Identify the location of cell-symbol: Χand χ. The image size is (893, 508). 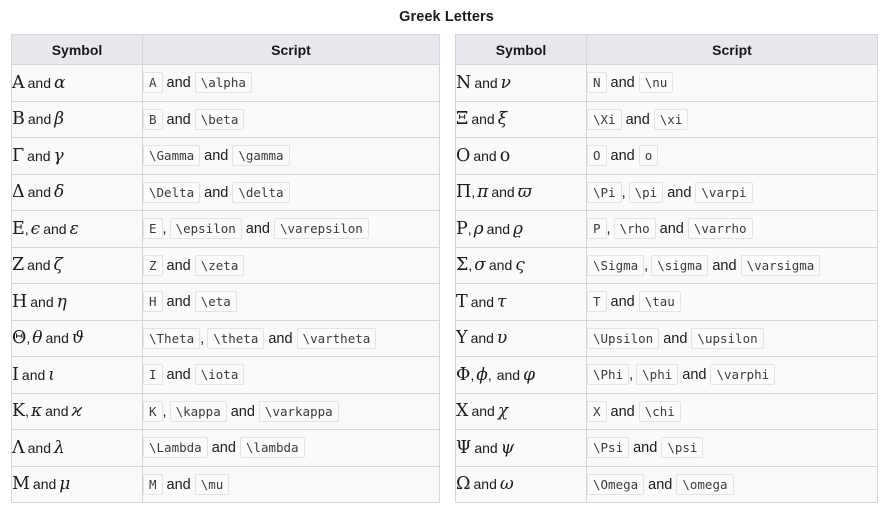
(521, 411).